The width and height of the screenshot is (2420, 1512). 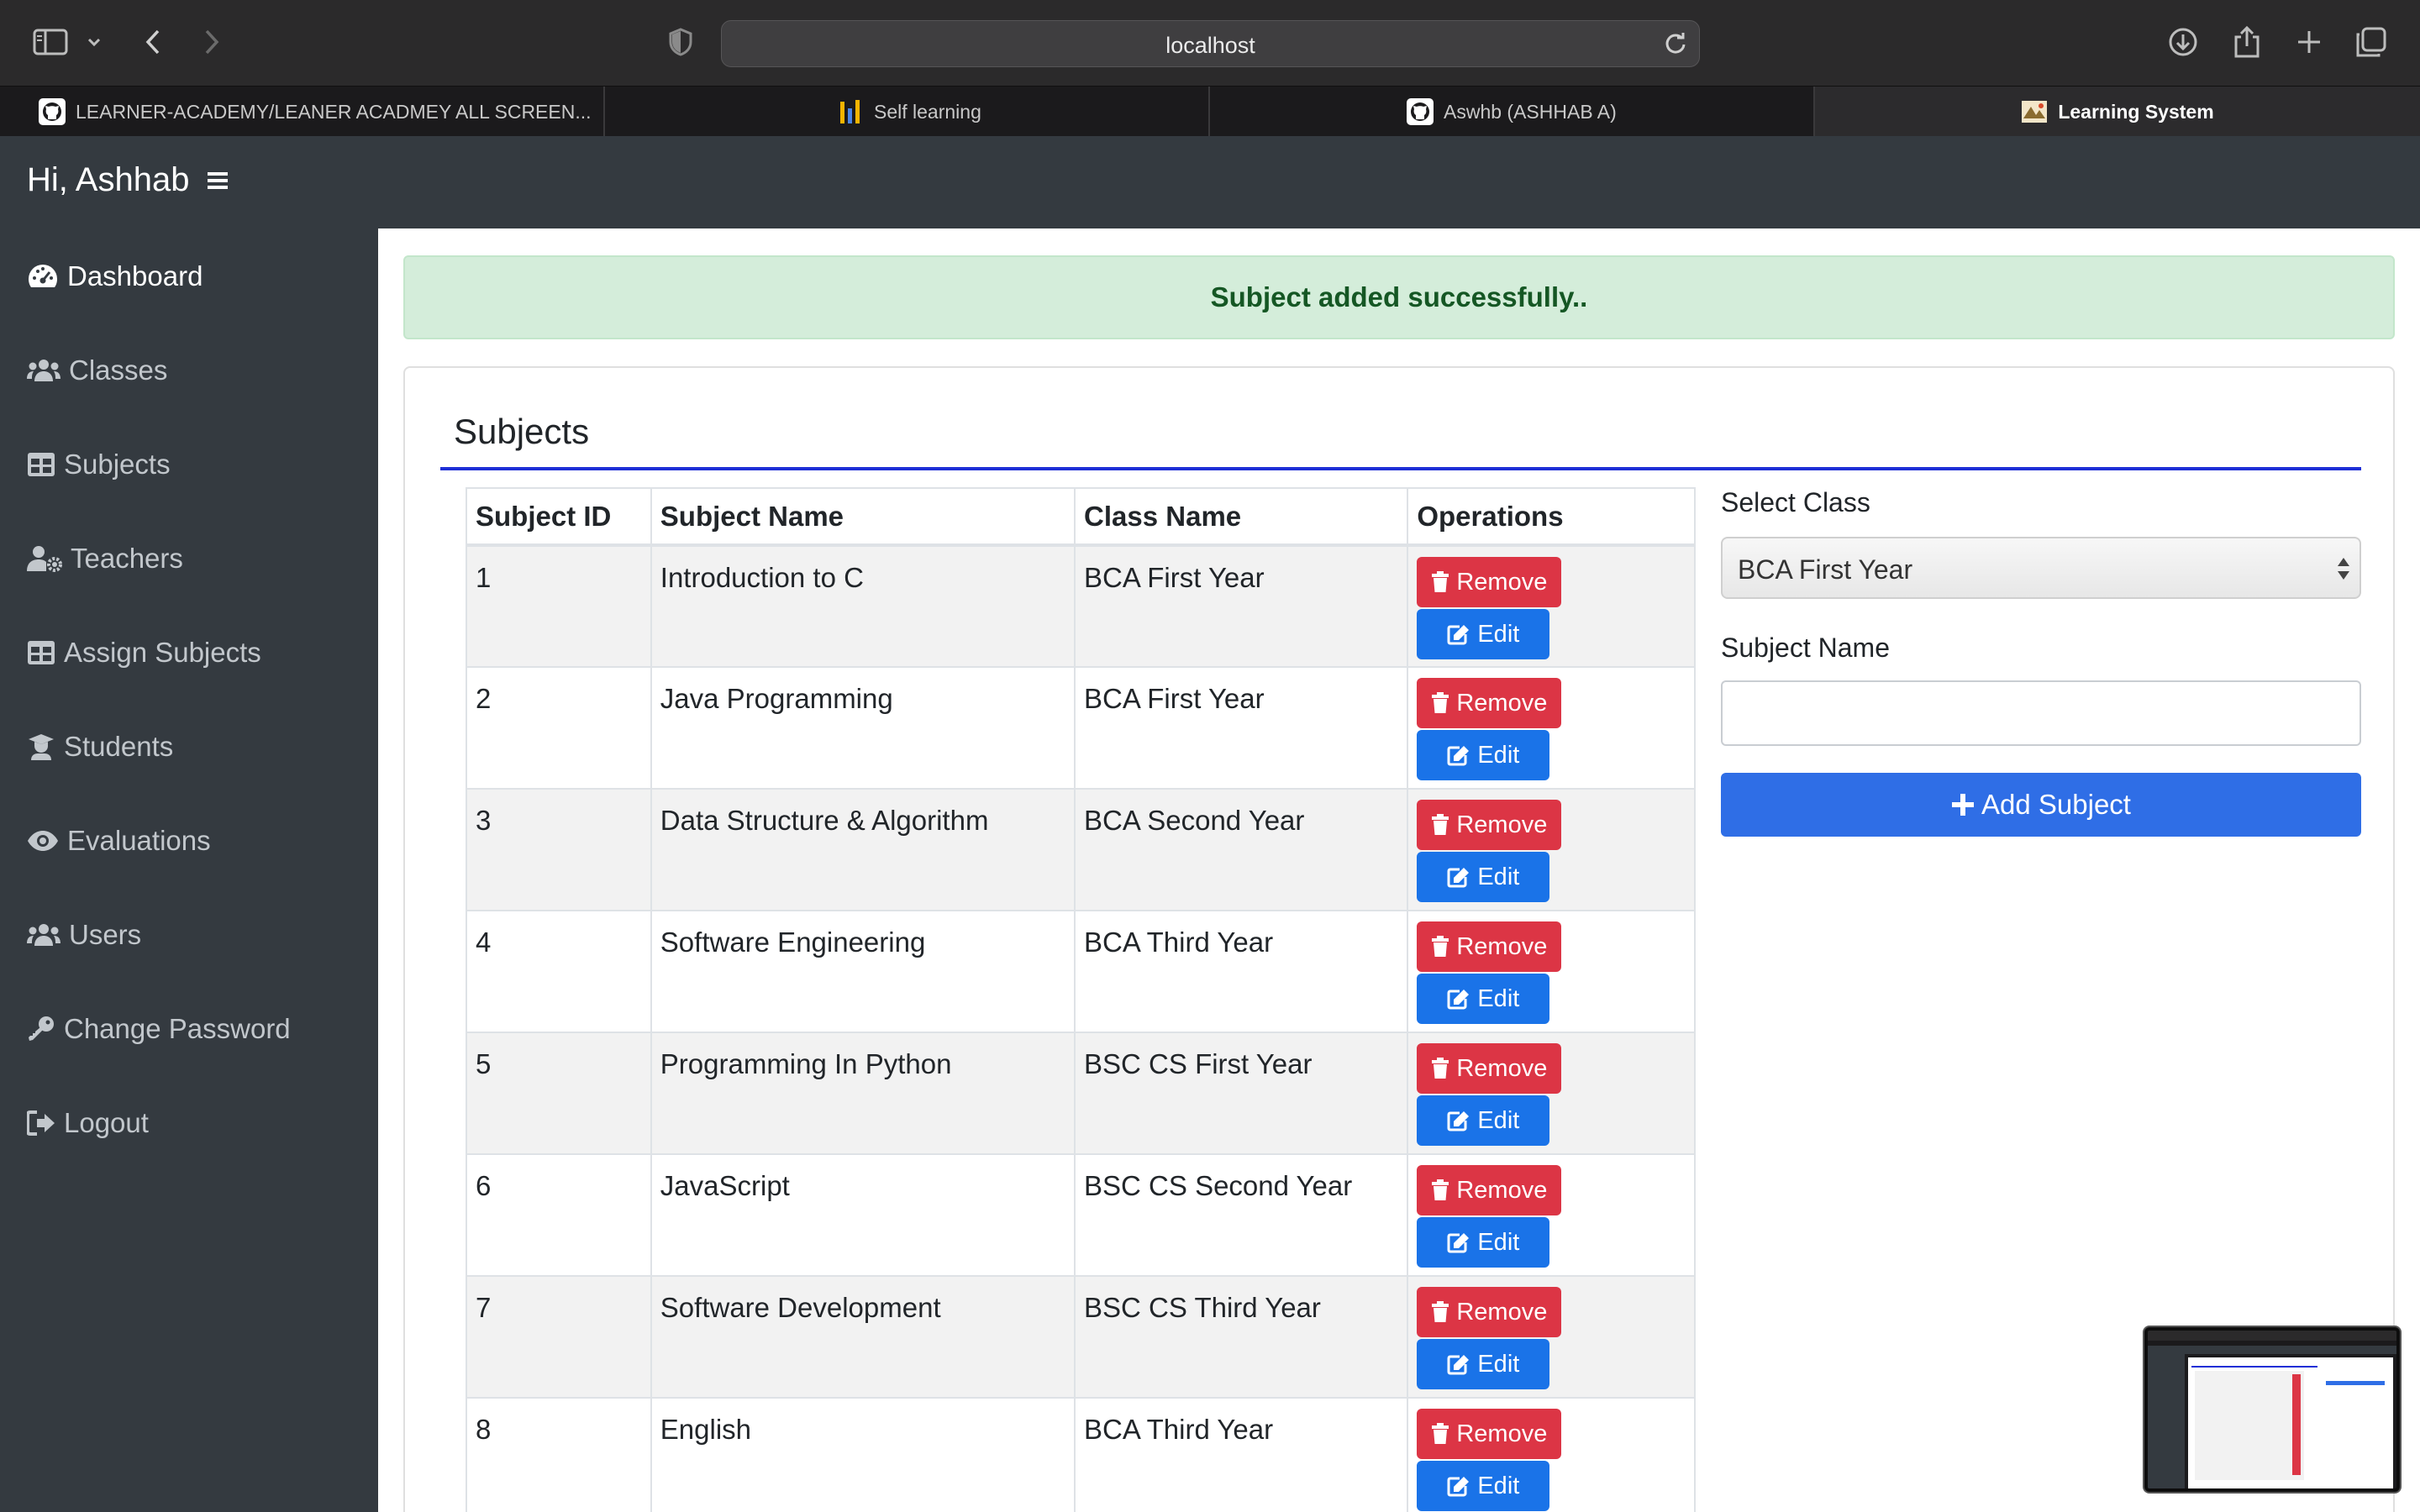 I want to click on plus-icon, so click(x=1964, y=805).